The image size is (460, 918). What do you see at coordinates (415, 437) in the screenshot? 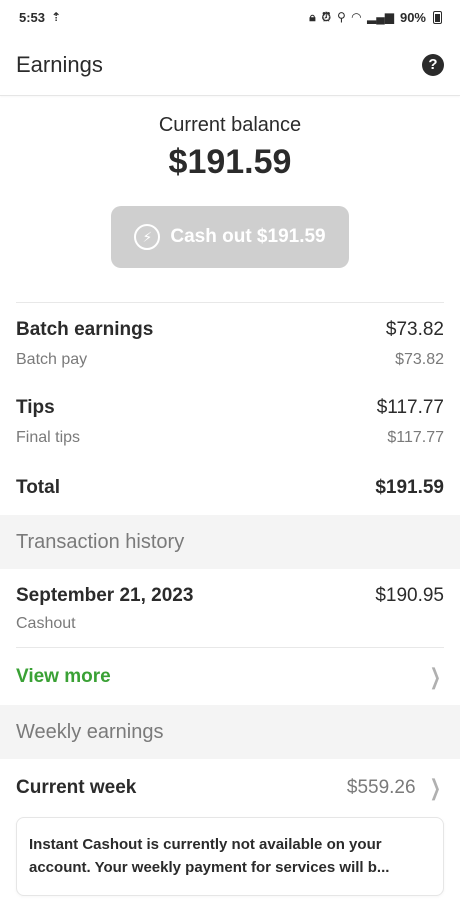
I see `final-tips-value: $117.77` at bounding box center [415, 437].